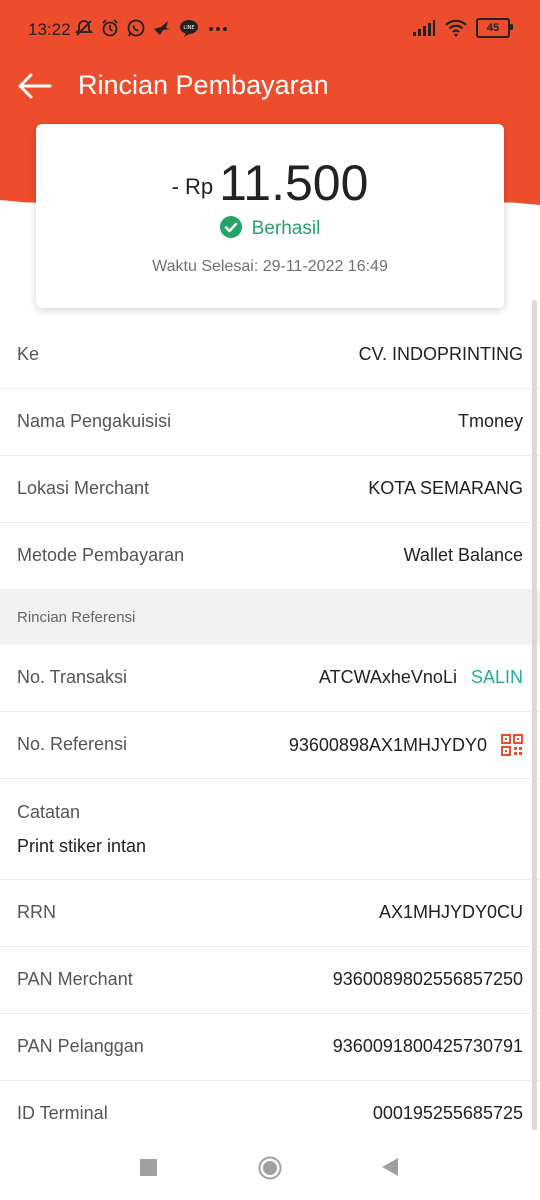 The image size is (540, 1200). What do you see at coordinates (497, 677) in the screenshot?
I see `copy-button: SALIN` at bounding box center [497, 677].